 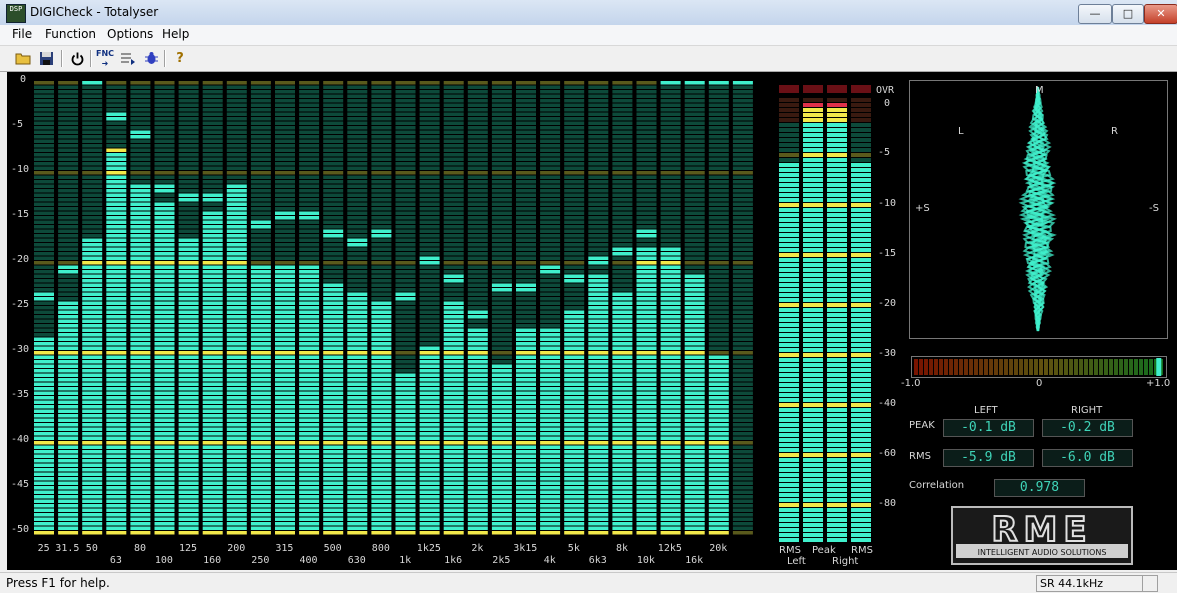 I want to click on spectrum-band-label: 315, so click(x=284, y=548).